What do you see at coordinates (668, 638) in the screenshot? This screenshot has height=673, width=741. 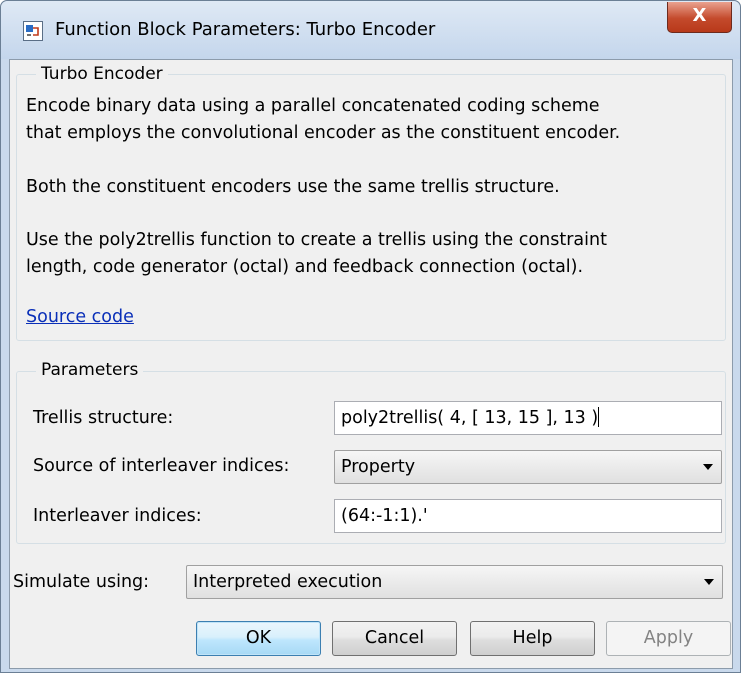 I see `apply-button: Apply` at bounding box center [668, 638].